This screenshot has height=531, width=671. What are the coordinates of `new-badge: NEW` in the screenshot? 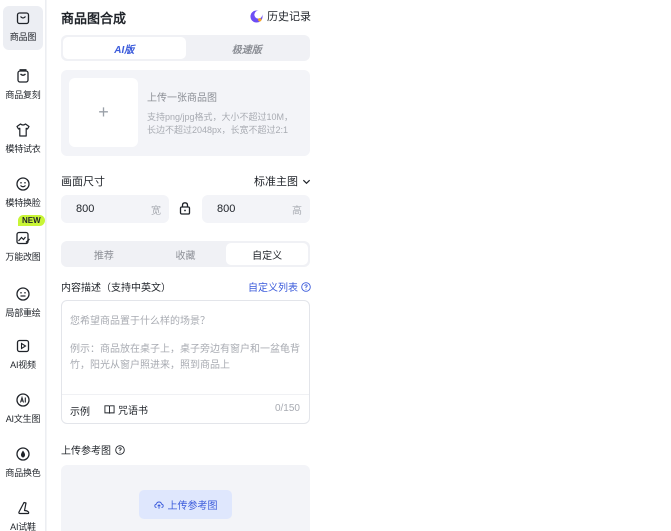 It's located at (31, 220).